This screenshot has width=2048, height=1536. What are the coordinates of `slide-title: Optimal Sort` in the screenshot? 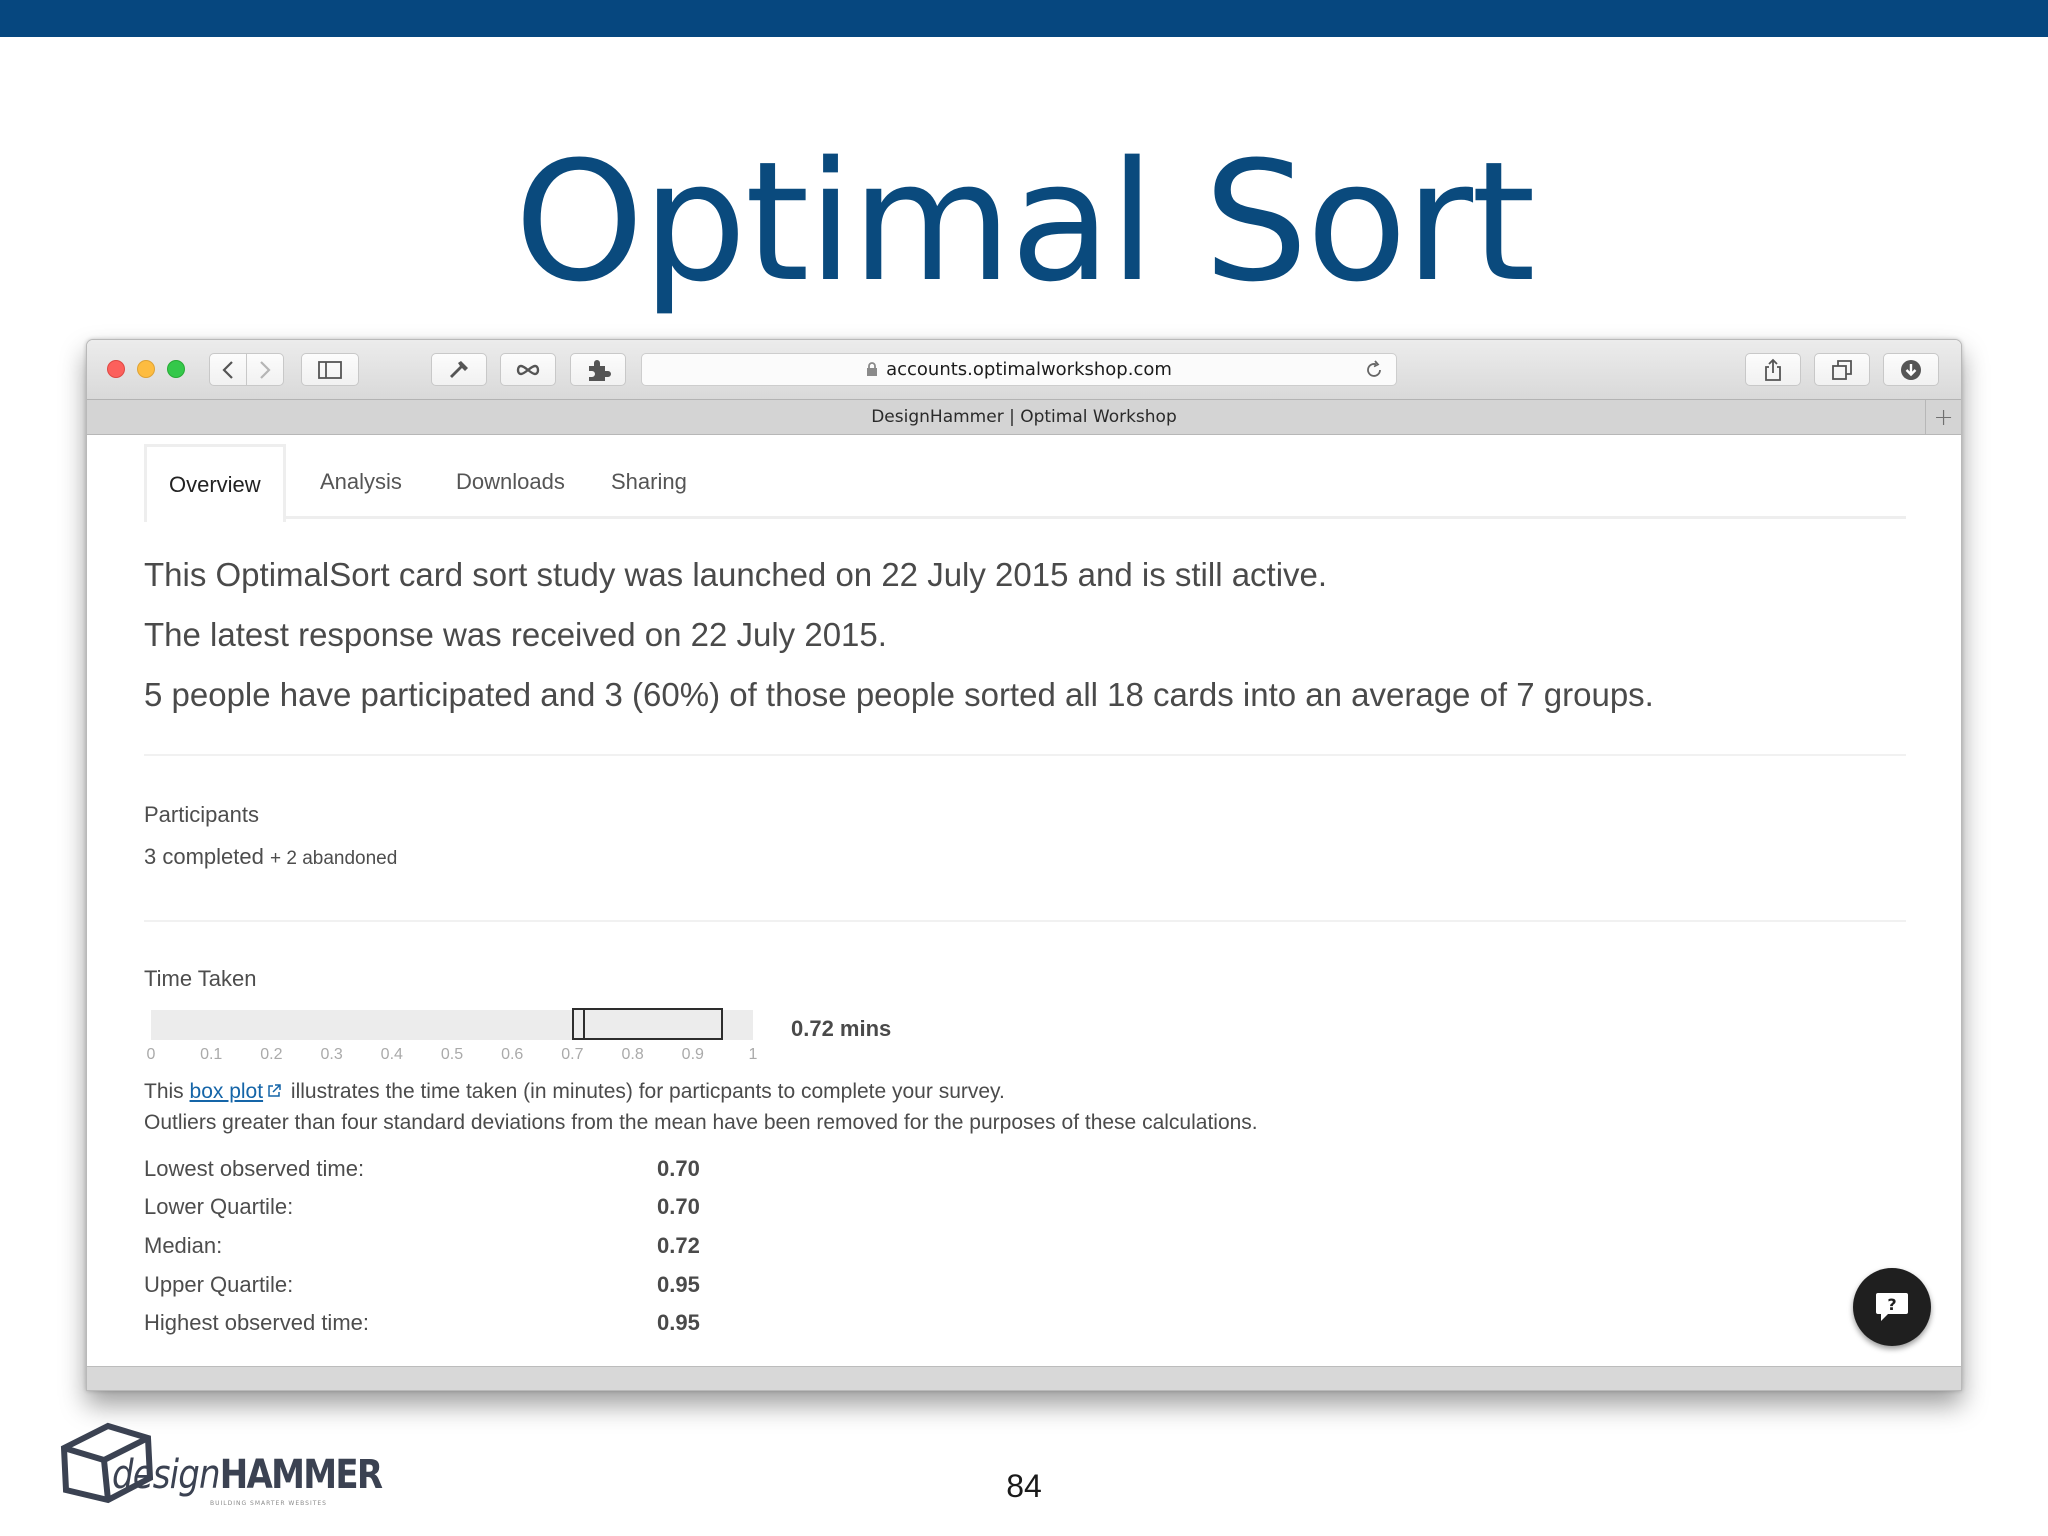 It's located at (1025, 222).